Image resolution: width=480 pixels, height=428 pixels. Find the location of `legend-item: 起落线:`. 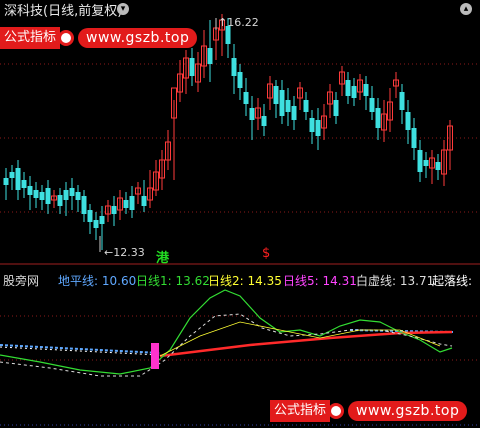

legend-item: 起落线: is located at coordinates (452, 281).